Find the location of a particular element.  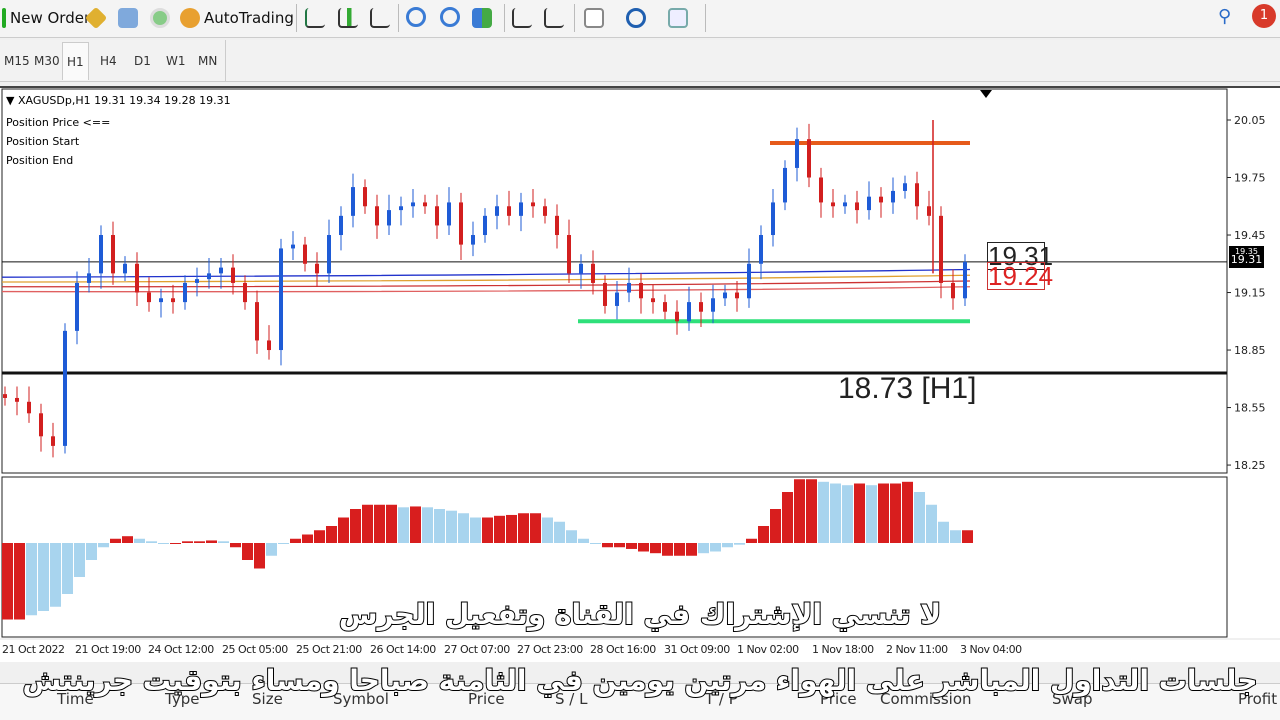

indicators-icon is located at coordinates (594, 18).